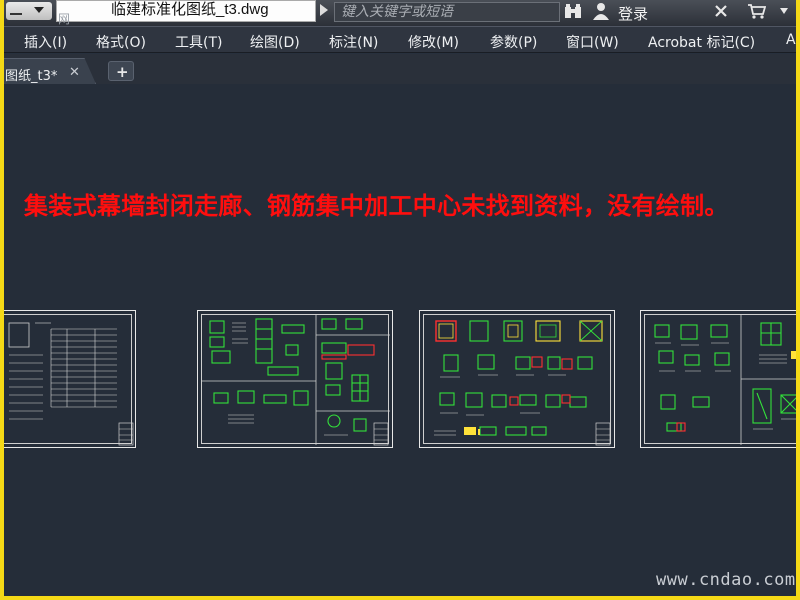 The height and width of the screenshot is (600, 800). Describe the element at coordinates (400, 69) in the screenshot. I see `document-tab-bar: 图纸_t3* ✕ +` at that location.